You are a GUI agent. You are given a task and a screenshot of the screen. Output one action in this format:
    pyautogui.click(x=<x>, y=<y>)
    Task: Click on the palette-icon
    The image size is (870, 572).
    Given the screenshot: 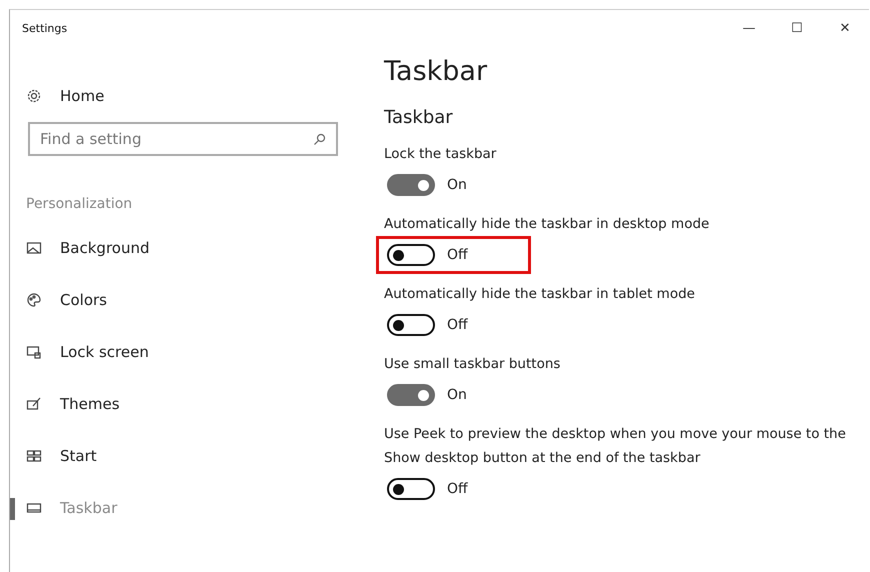 What is the action you would take?
    pyautogui.click(x=34, y=300)
    